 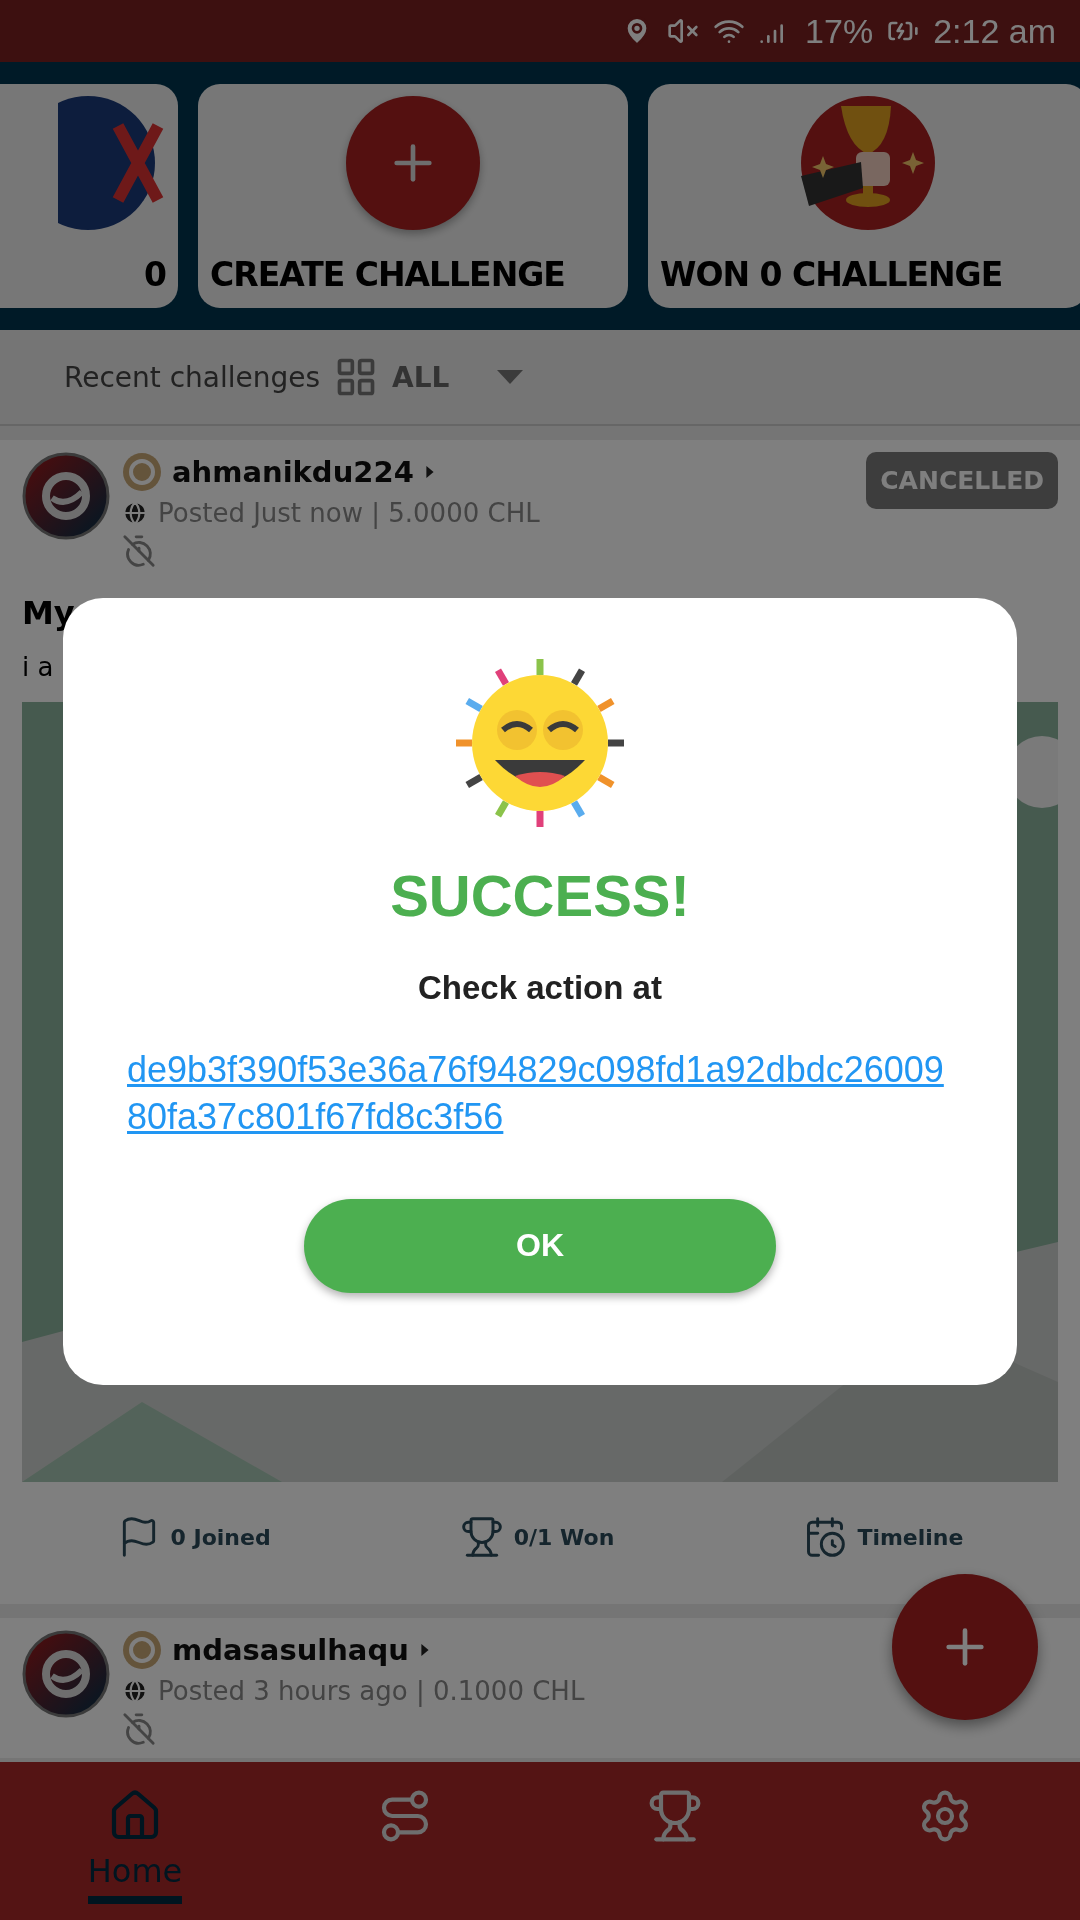 What do you see at coordinates (349, 513) in the screenshot?
I see `post-meta: Posted Just now | 5.0000 CHL` at bounding box center [349, 513].